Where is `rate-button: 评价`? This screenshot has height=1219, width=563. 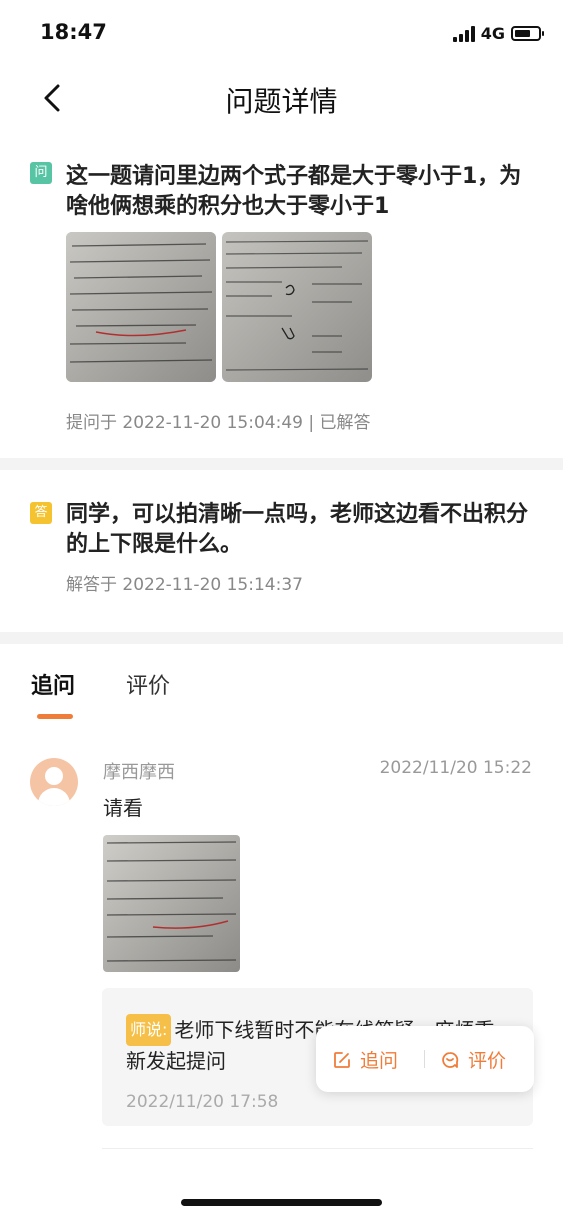 rate-button: 评价 is located at coordinates (473, 1059).